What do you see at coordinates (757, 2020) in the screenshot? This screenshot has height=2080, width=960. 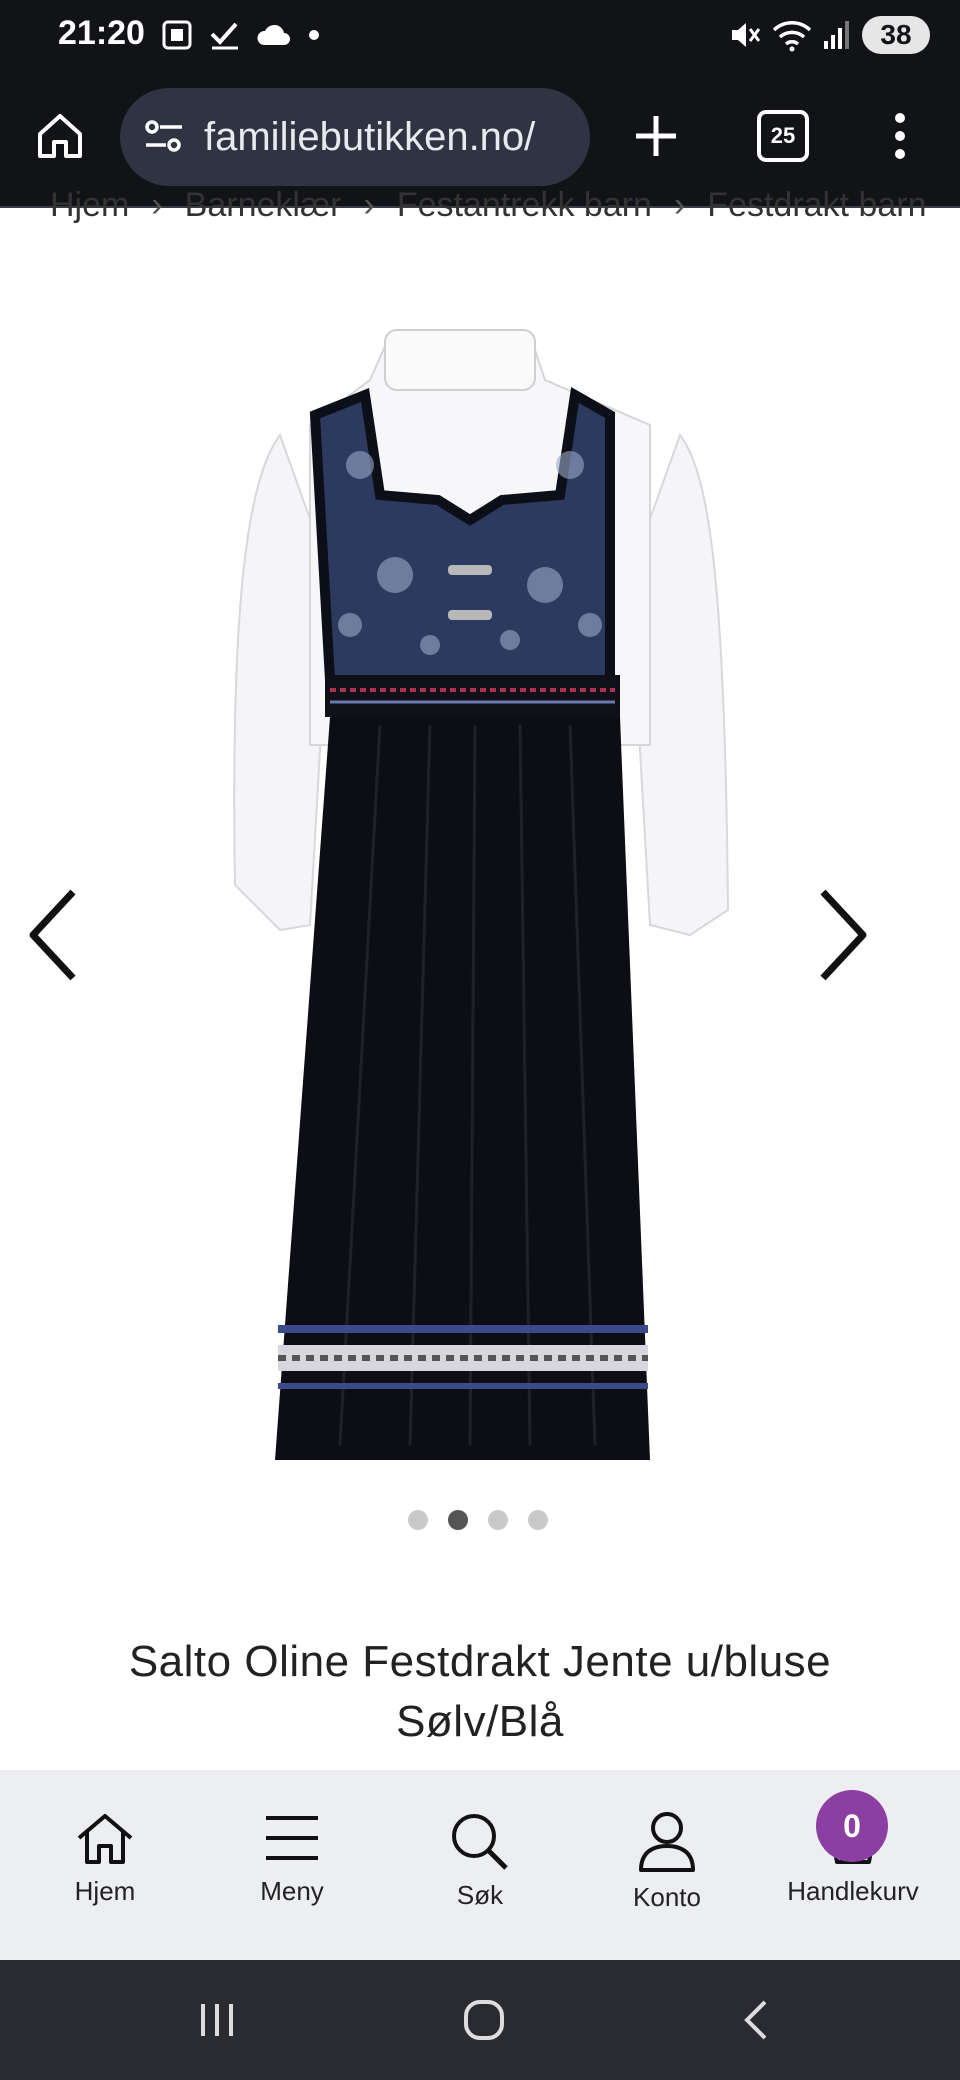 I see `back-icon` at bounding box center [757, 2020].